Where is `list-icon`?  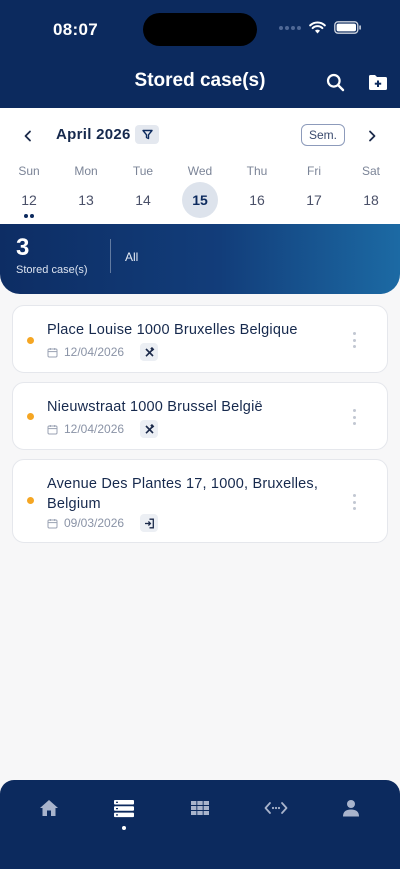
list-icon is located at coordinates (124, 808).